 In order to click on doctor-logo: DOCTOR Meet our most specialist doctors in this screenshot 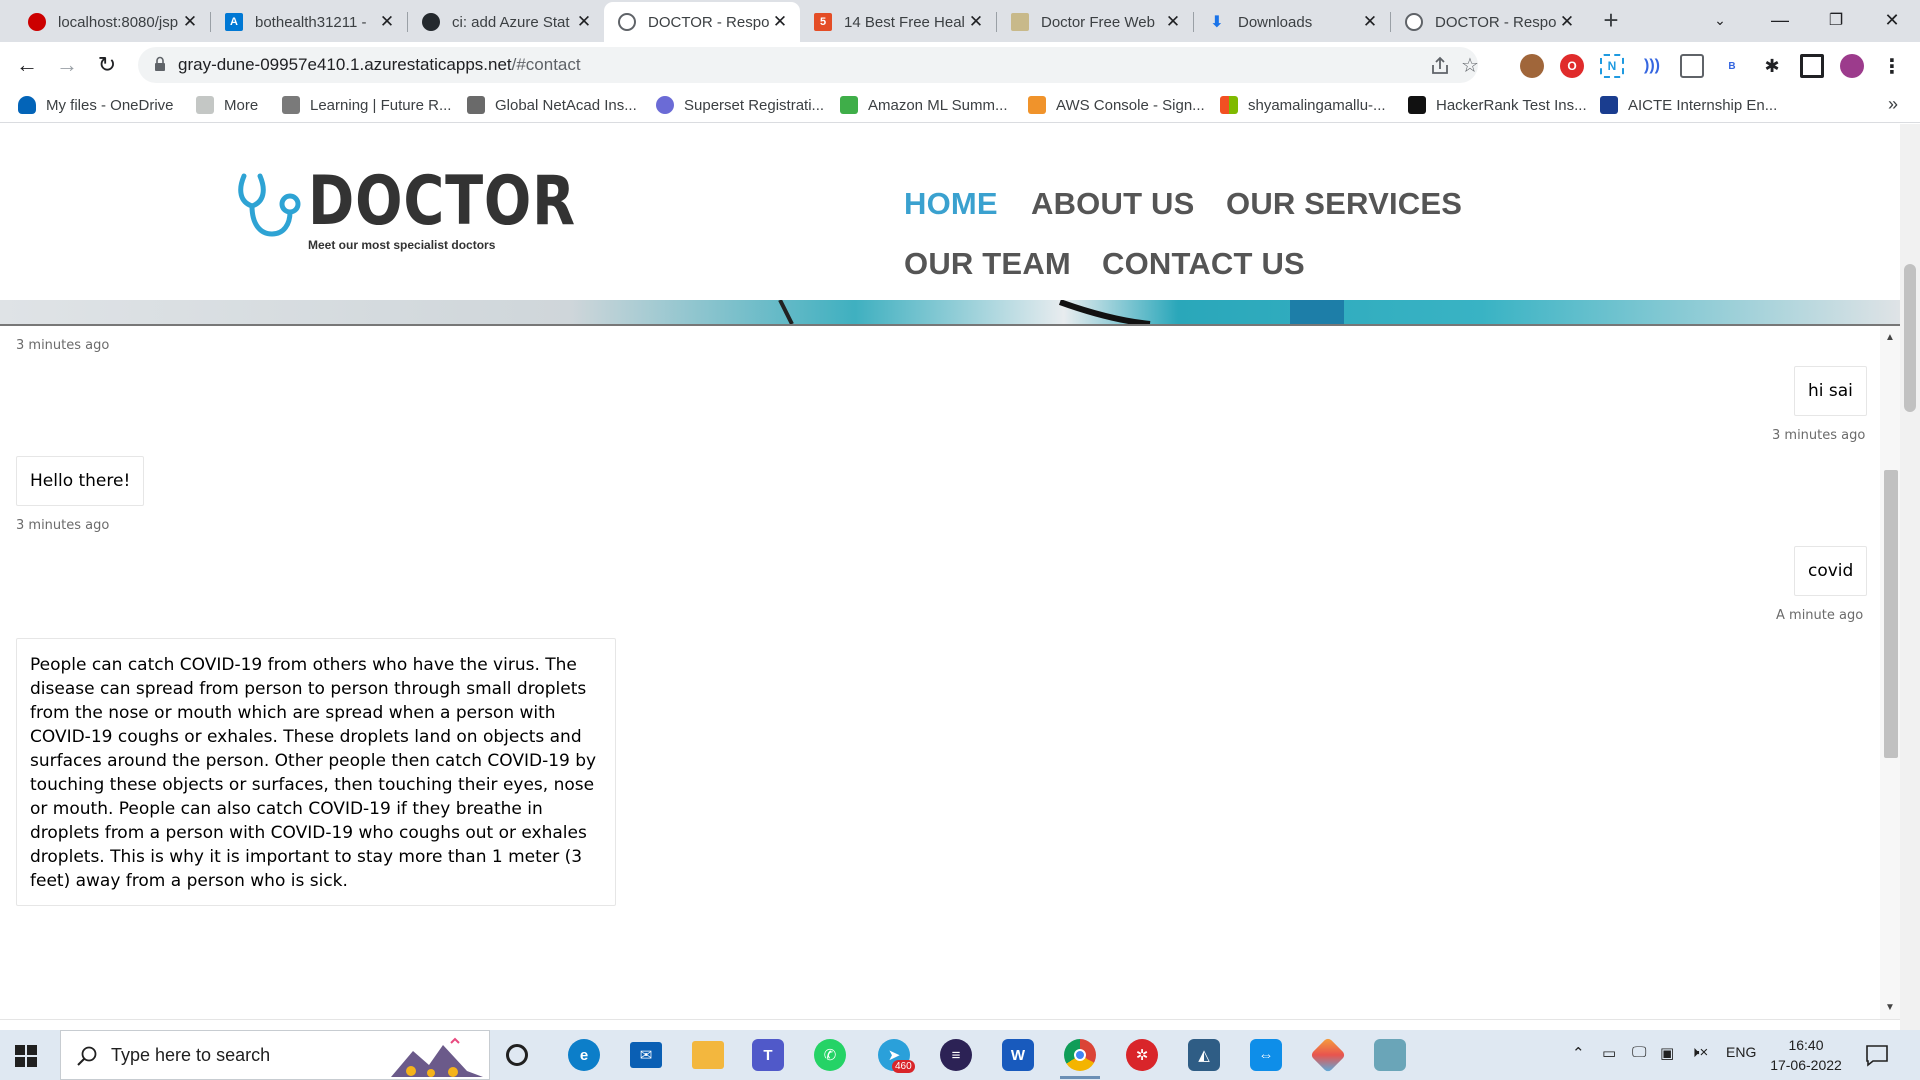, I will do `click(405, 209)`.